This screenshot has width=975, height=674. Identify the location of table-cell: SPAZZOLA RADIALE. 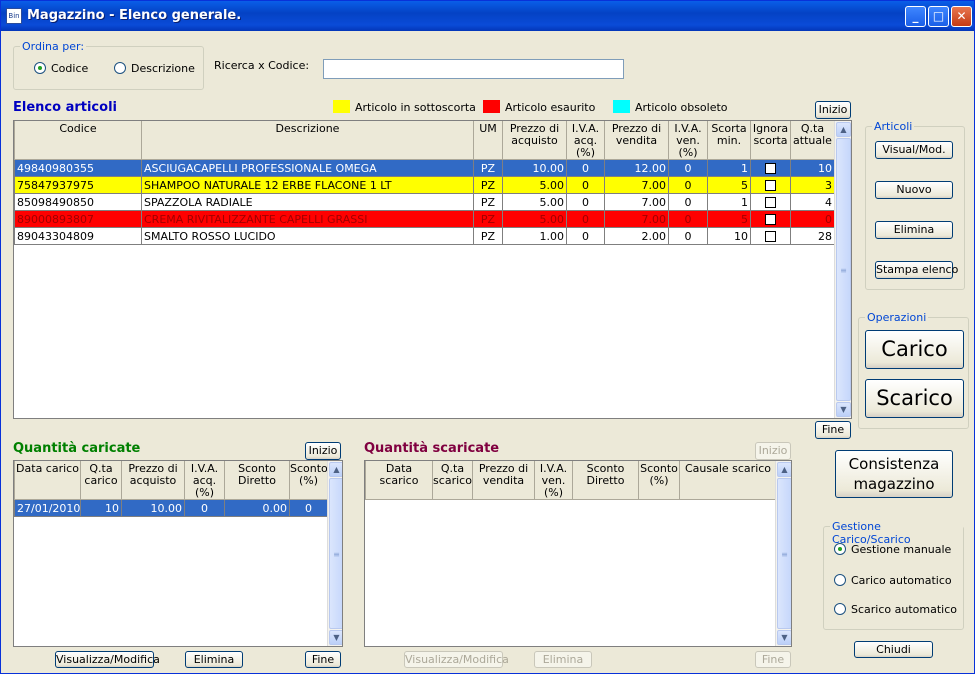
(307, 202).